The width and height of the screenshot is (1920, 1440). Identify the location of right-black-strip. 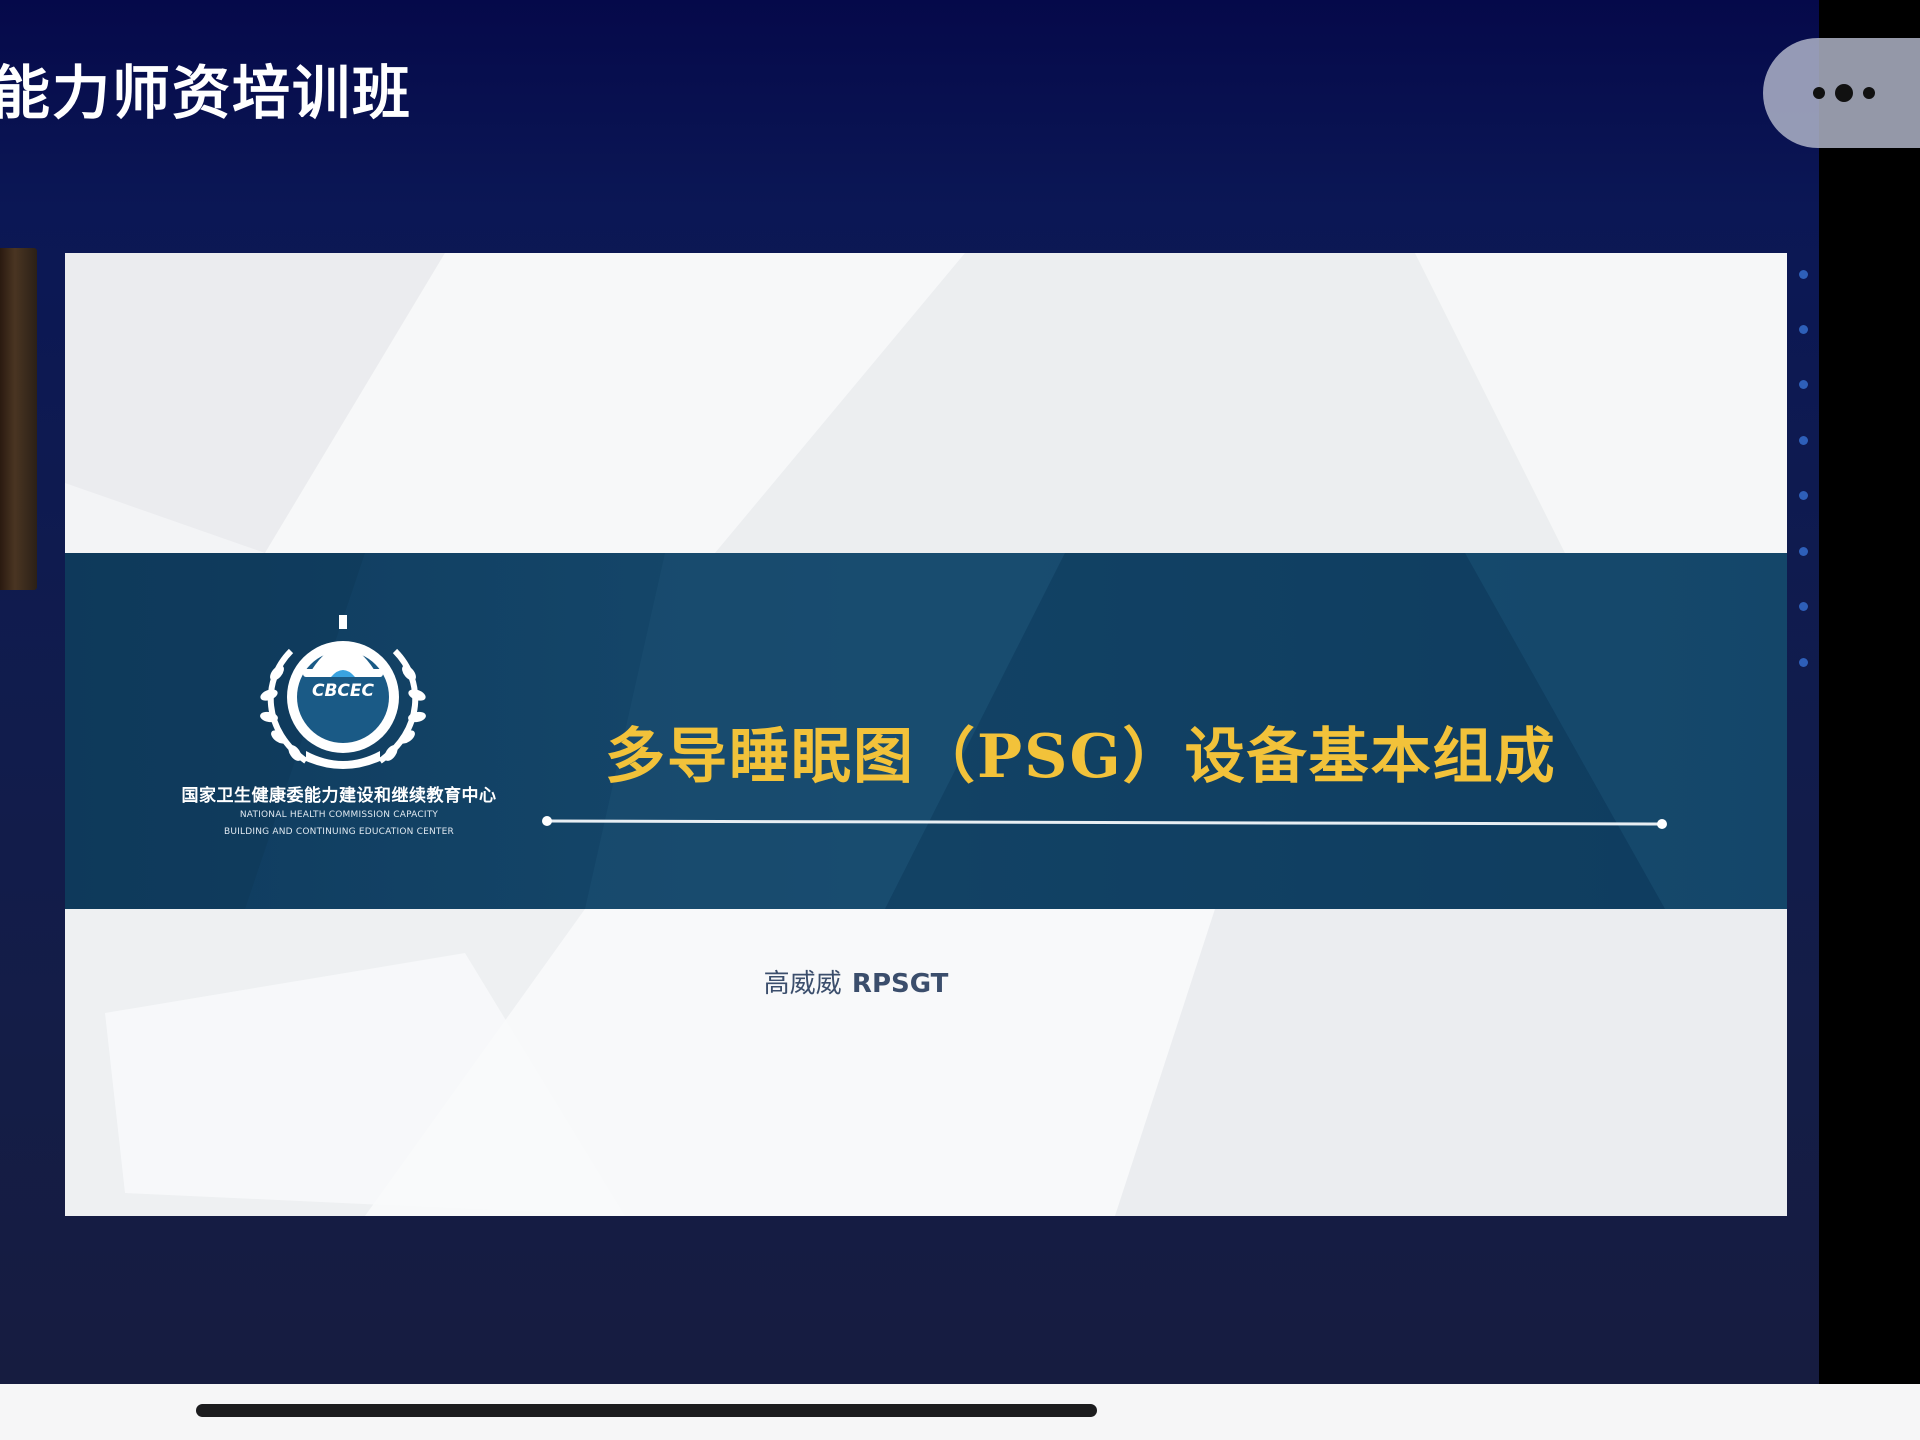
(1869, 692).